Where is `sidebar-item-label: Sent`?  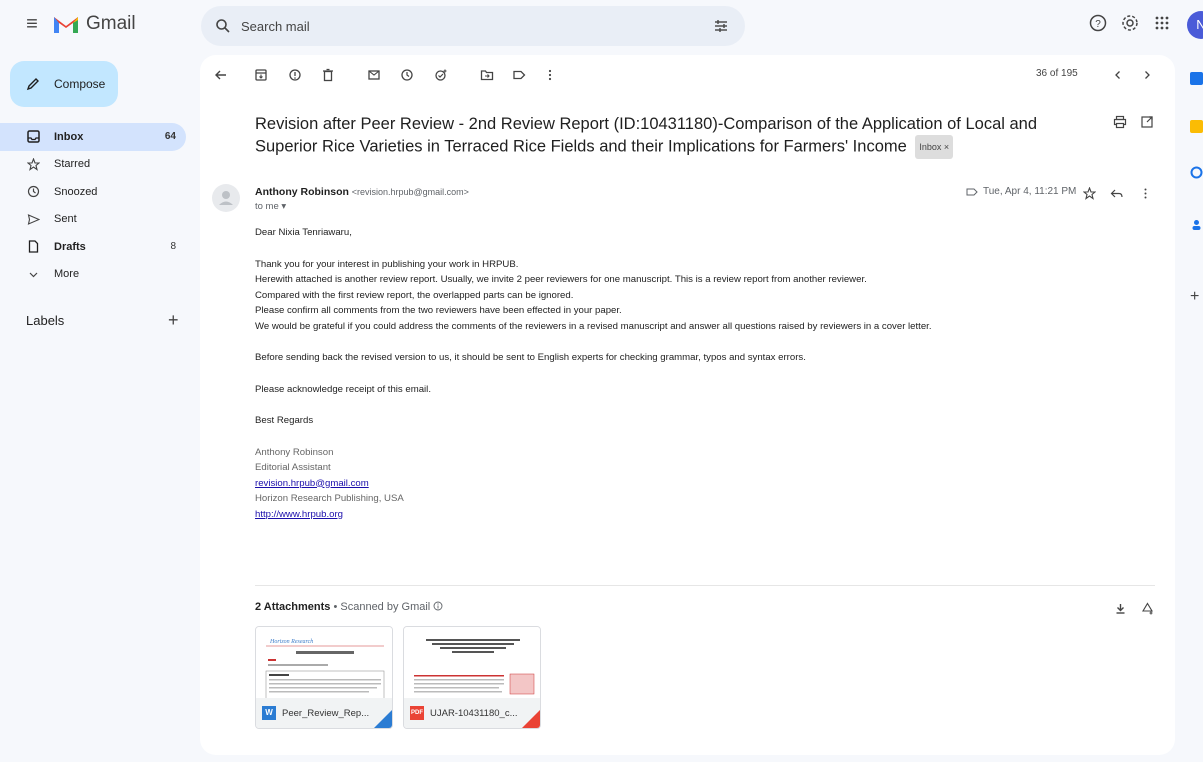
sidebar-item-label: Sent is located at coordinates (65, 219).